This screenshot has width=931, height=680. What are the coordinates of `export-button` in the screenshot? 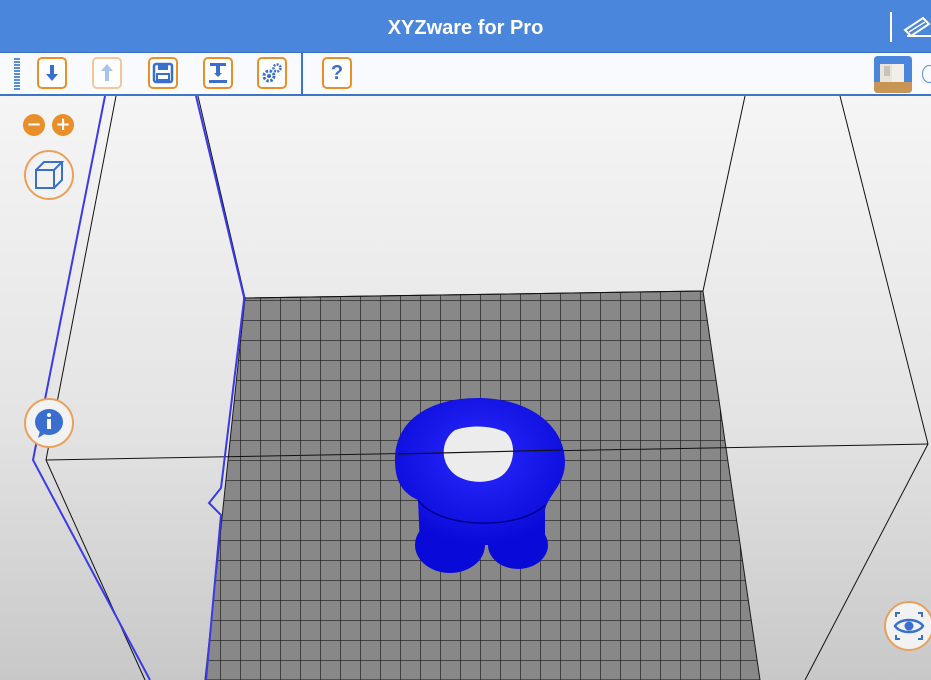 It's located at (107, 73).